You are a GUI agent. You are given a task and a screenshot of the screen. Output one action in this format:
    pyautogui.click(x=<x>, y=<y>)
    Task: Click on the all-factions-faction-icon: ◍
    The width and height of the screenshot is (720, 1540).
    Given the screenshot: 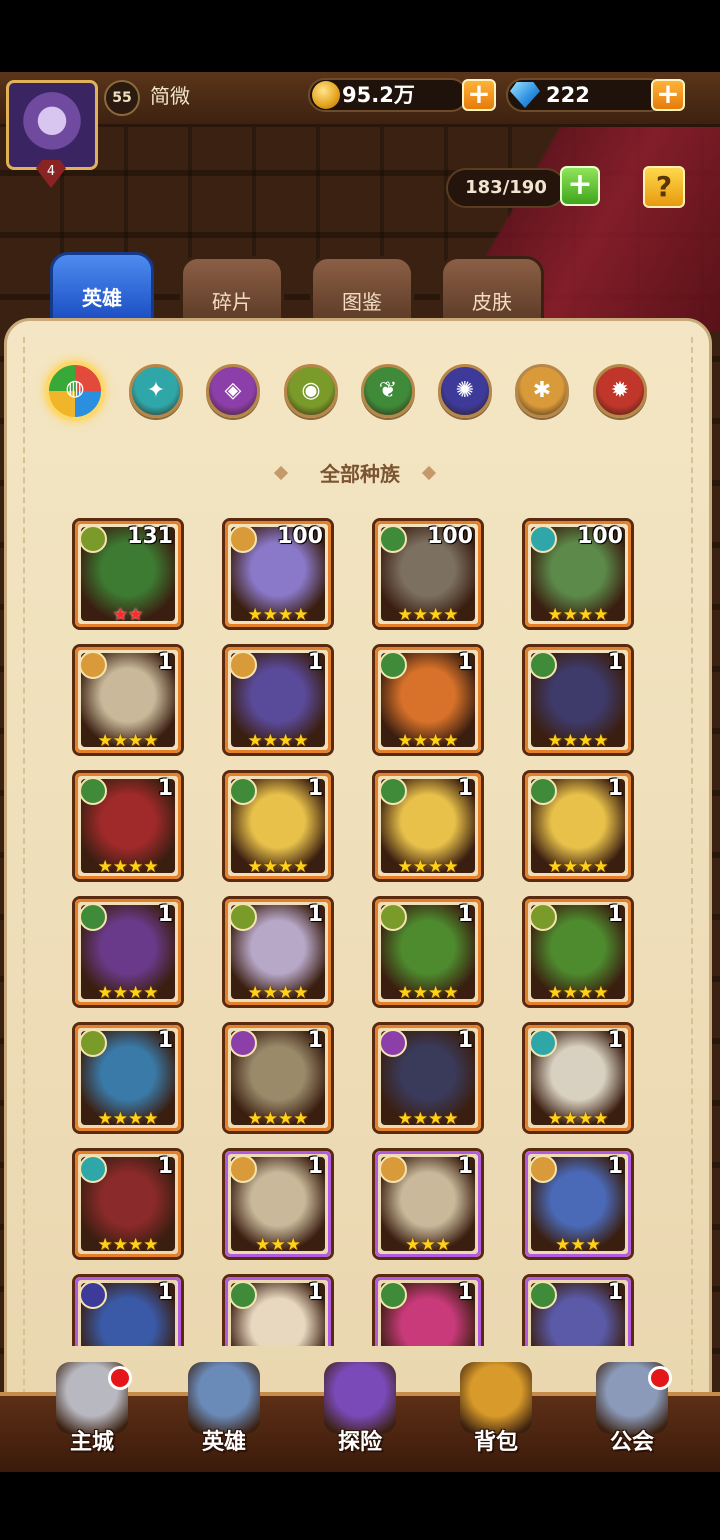 What is the action you would take?
    pyautogui.click(x=75, y=388)
    